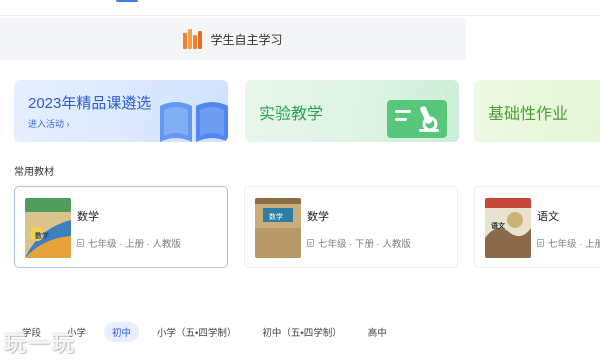 This screenshot has height=360, width=600. I want to click on textbook-meta-text: 七年级 · 下册 · 人教版, so click(364, 244).